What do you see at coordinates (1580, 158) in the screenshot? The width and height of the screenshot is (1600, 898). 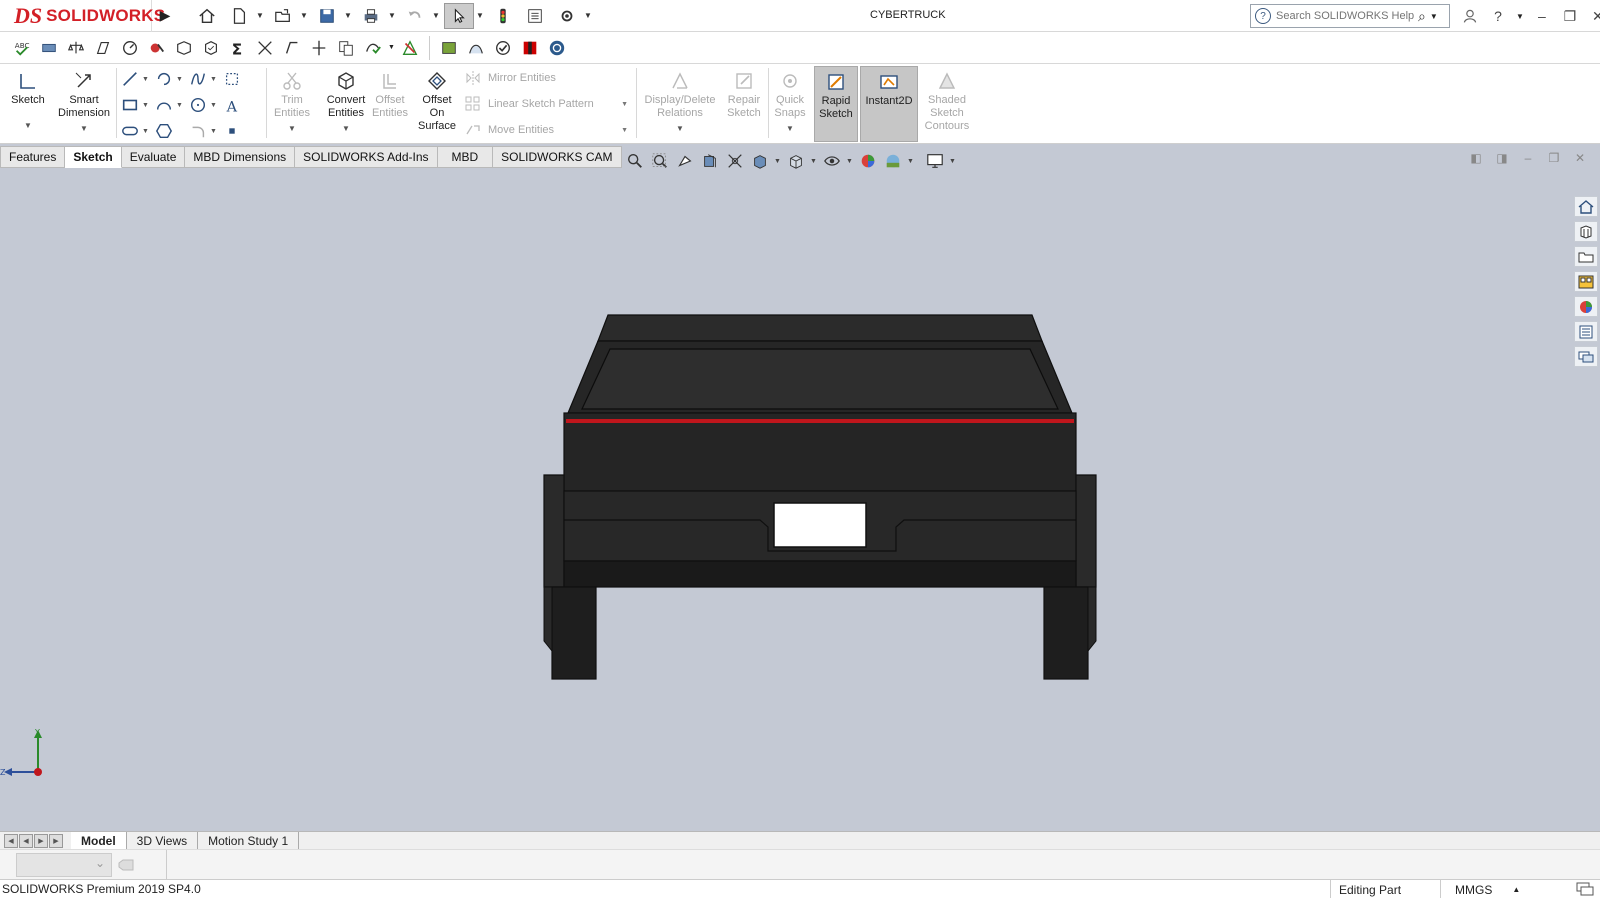 I see `viewport-close-icon: ✕` at bounding box center [1580, 158].